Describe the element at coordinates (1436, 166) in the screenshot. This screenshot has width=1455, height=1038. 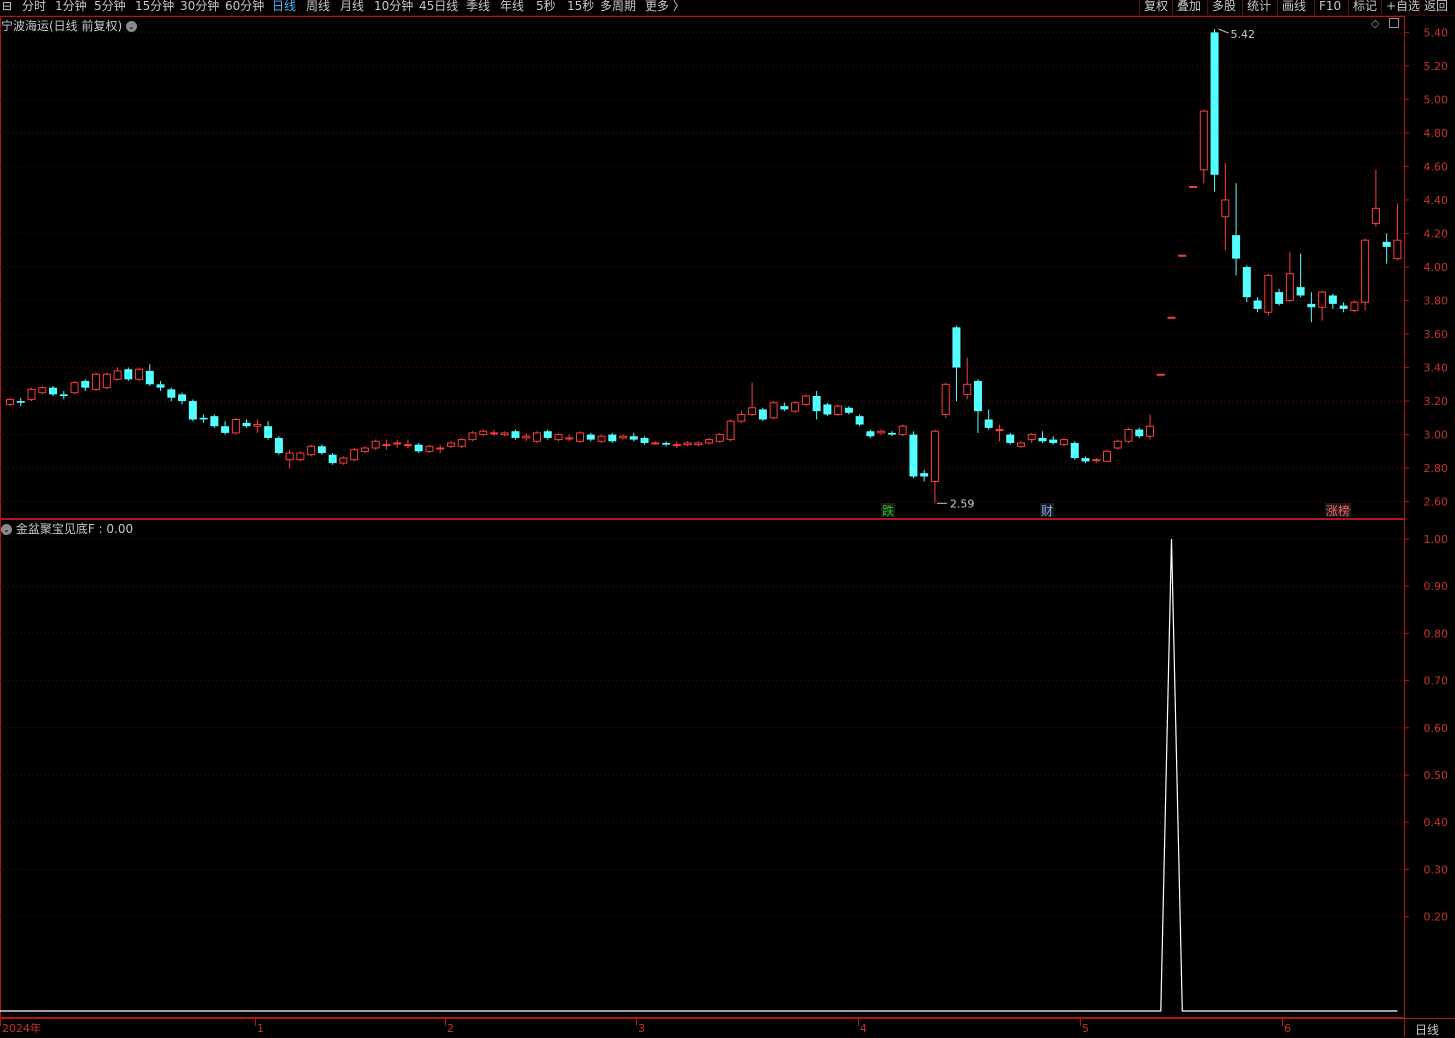
I see `price-tick-label: 4.60` at that location.